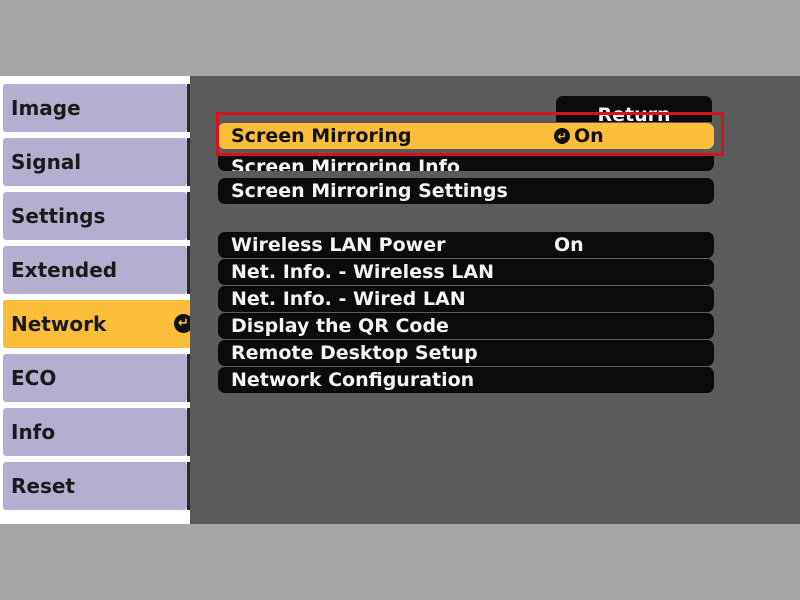 The width and height of the screenshot is (800, 600). Describe the element at coordinates (470, 134) in the screenshot. I see `highlight-annotation` at that location.